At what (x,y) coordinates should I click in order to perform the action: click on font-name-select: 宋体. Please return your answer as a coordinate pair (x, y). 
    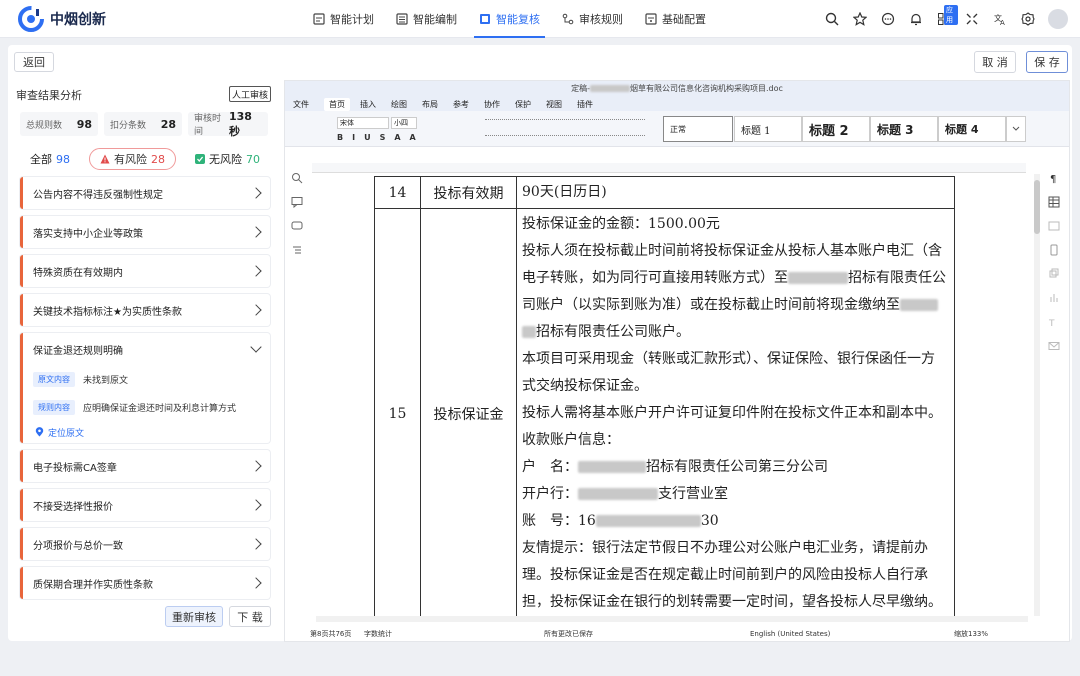
    Looking at the image, I should click on (363, 123).